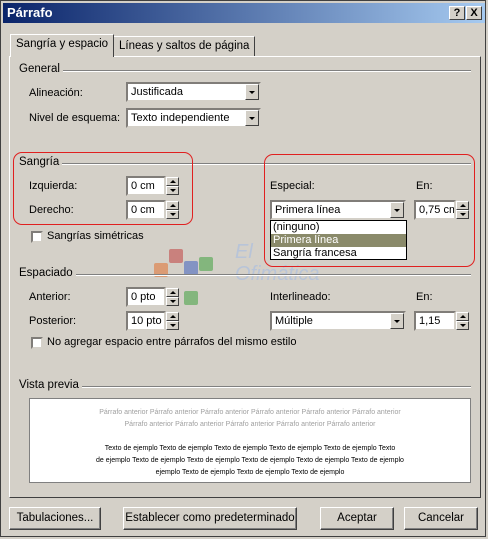  I want to click on tab-label: Sangría y espacio, so click(62, 44).